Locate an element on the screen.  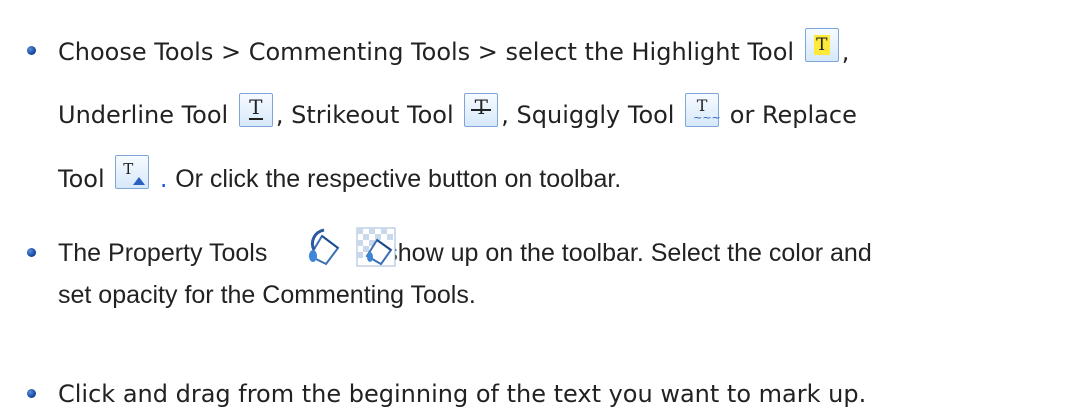
replace-tool-label-start: or Replace is located at coordinates (793, 115).